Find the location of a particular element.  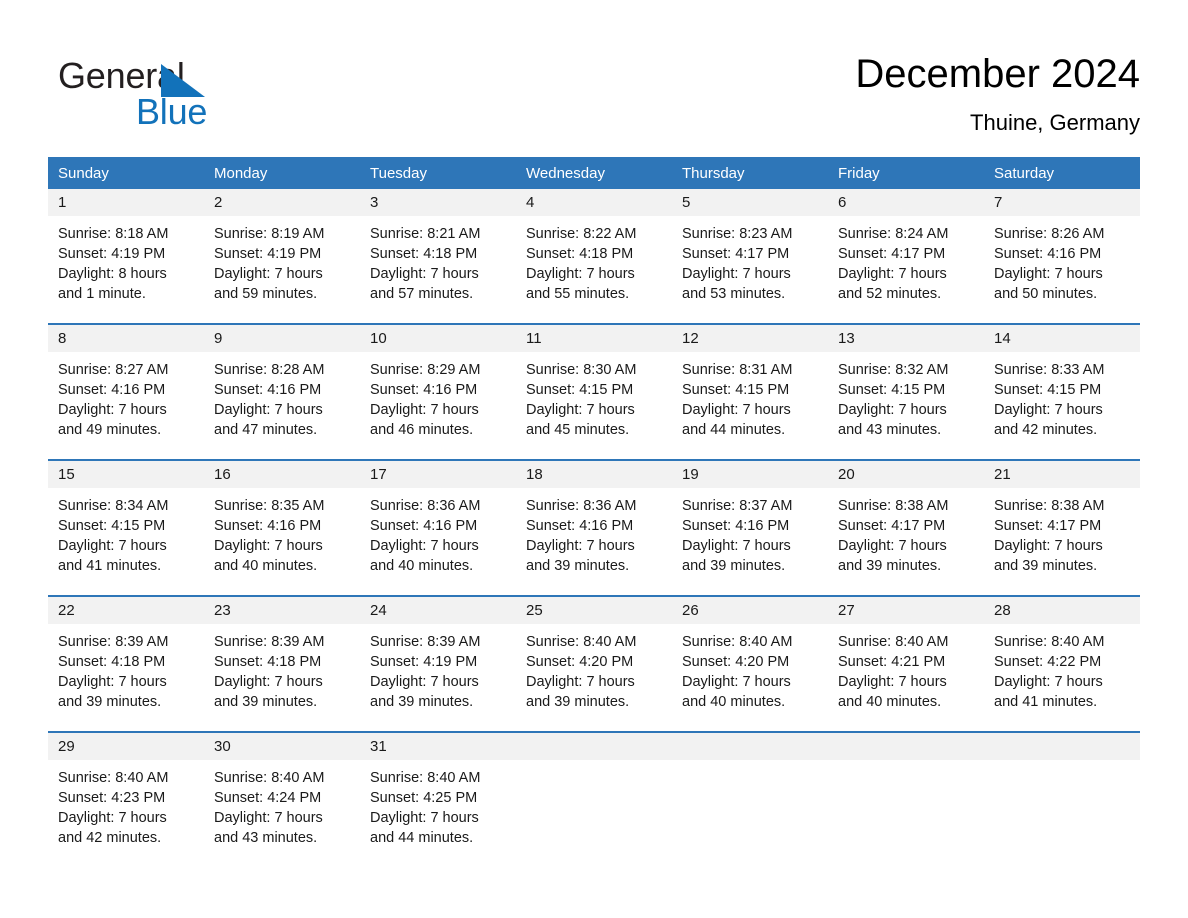

day-number: 21 is located at coordinates (1062, 473).